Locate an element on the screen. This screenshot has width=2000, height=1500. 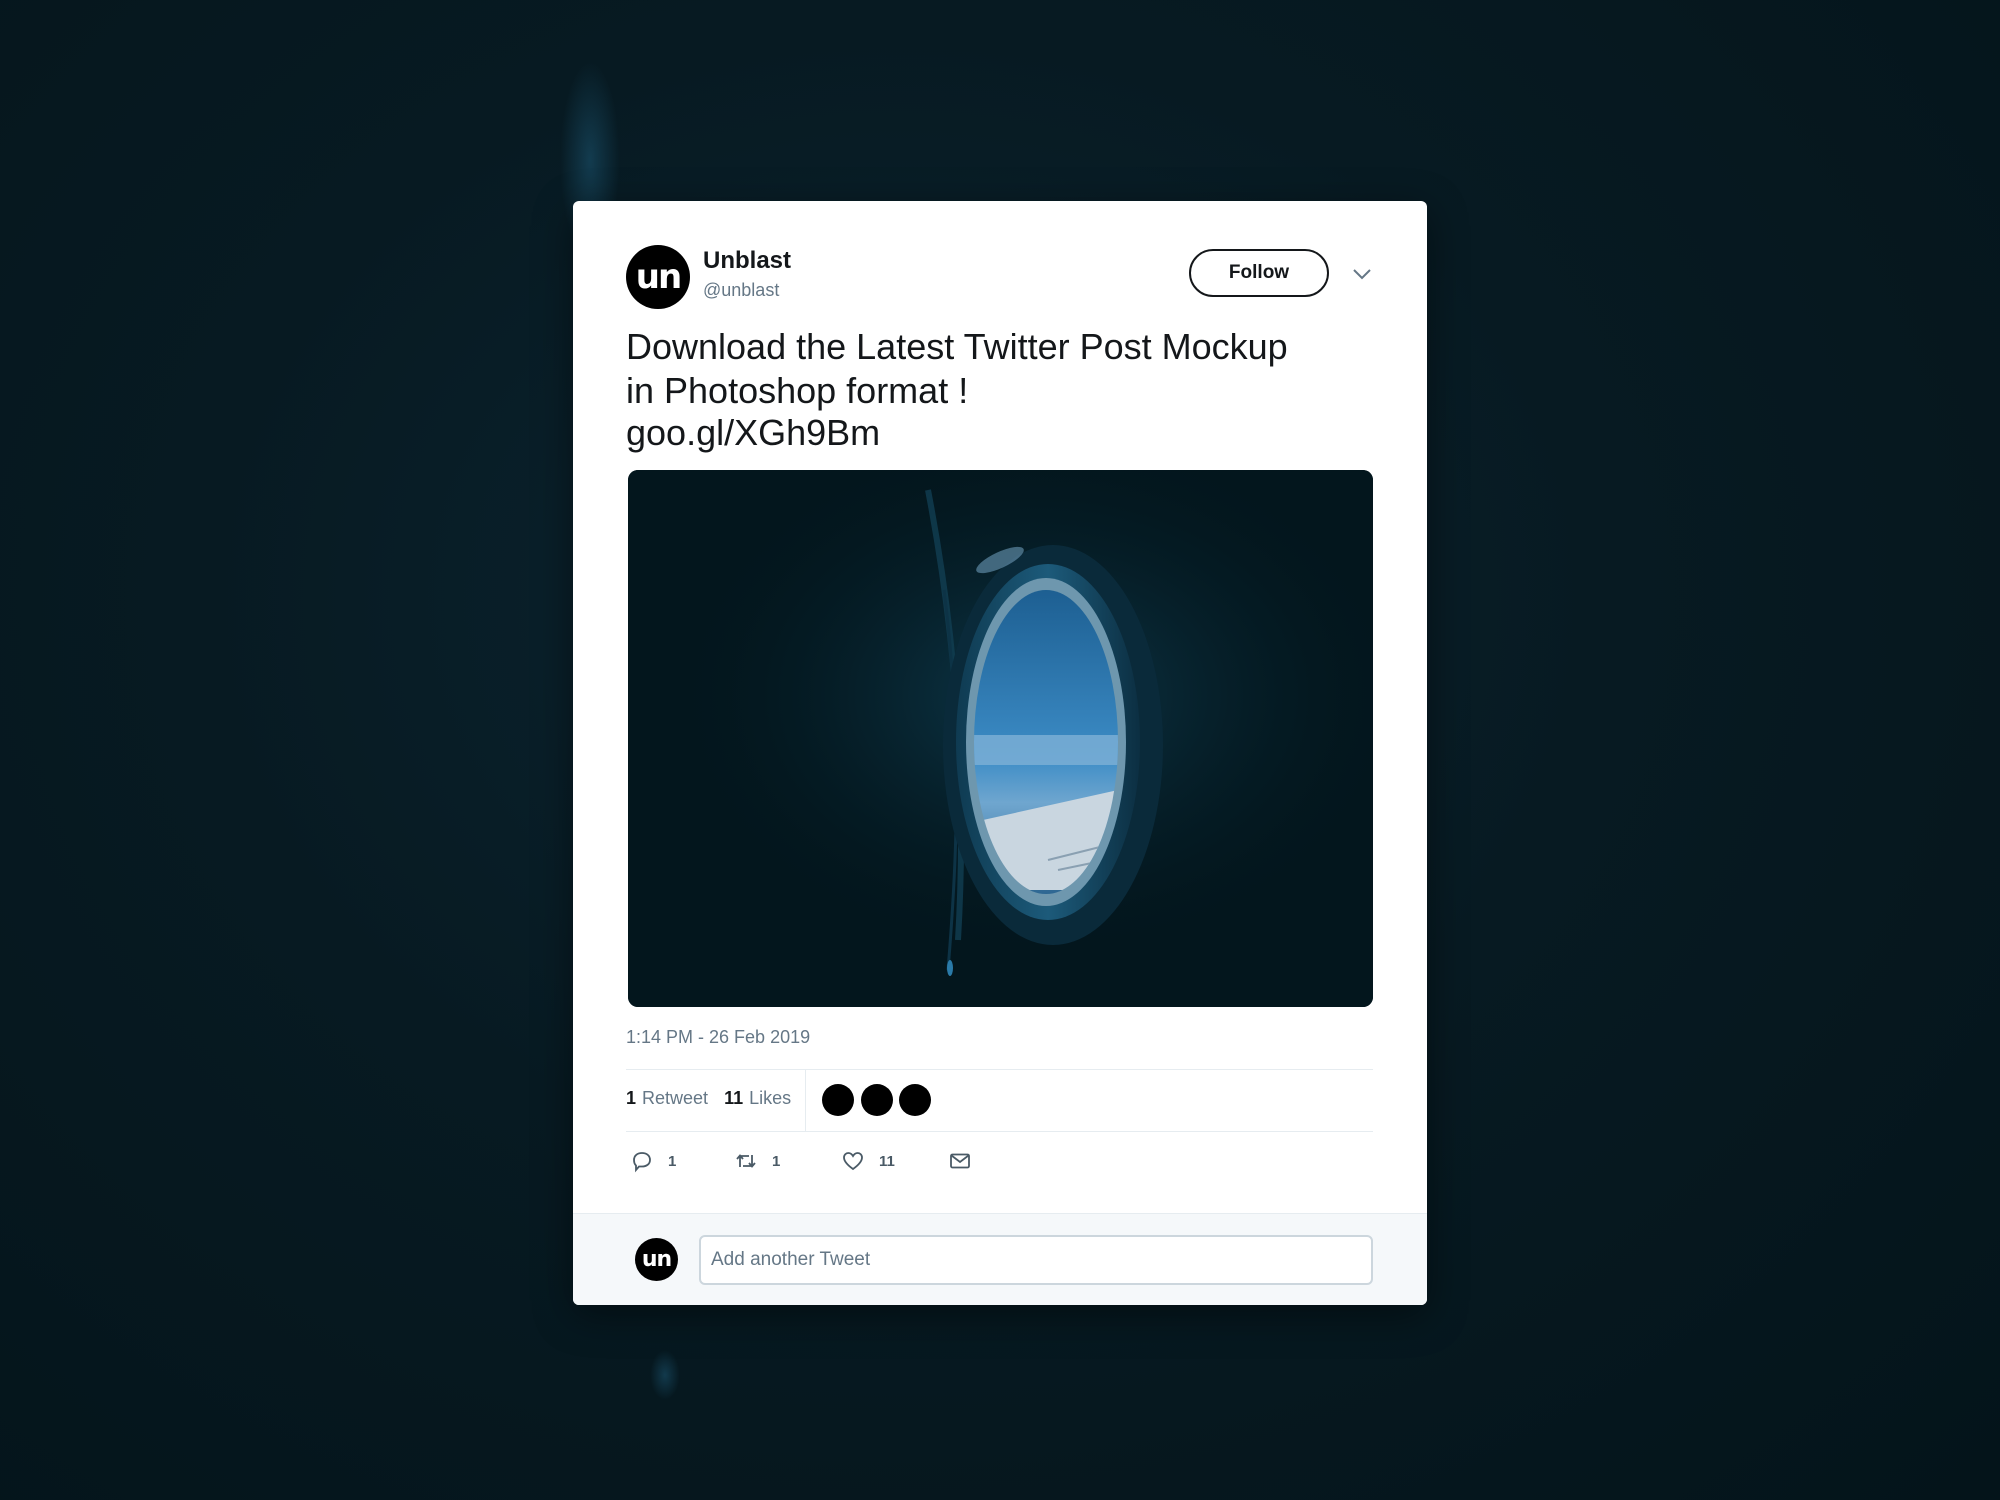
follow-button: Follow is located at coordinates (1259, 273).